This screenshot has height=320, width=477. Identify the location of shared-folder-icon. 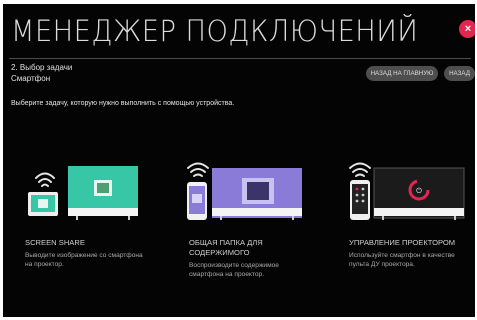
(244, 191).